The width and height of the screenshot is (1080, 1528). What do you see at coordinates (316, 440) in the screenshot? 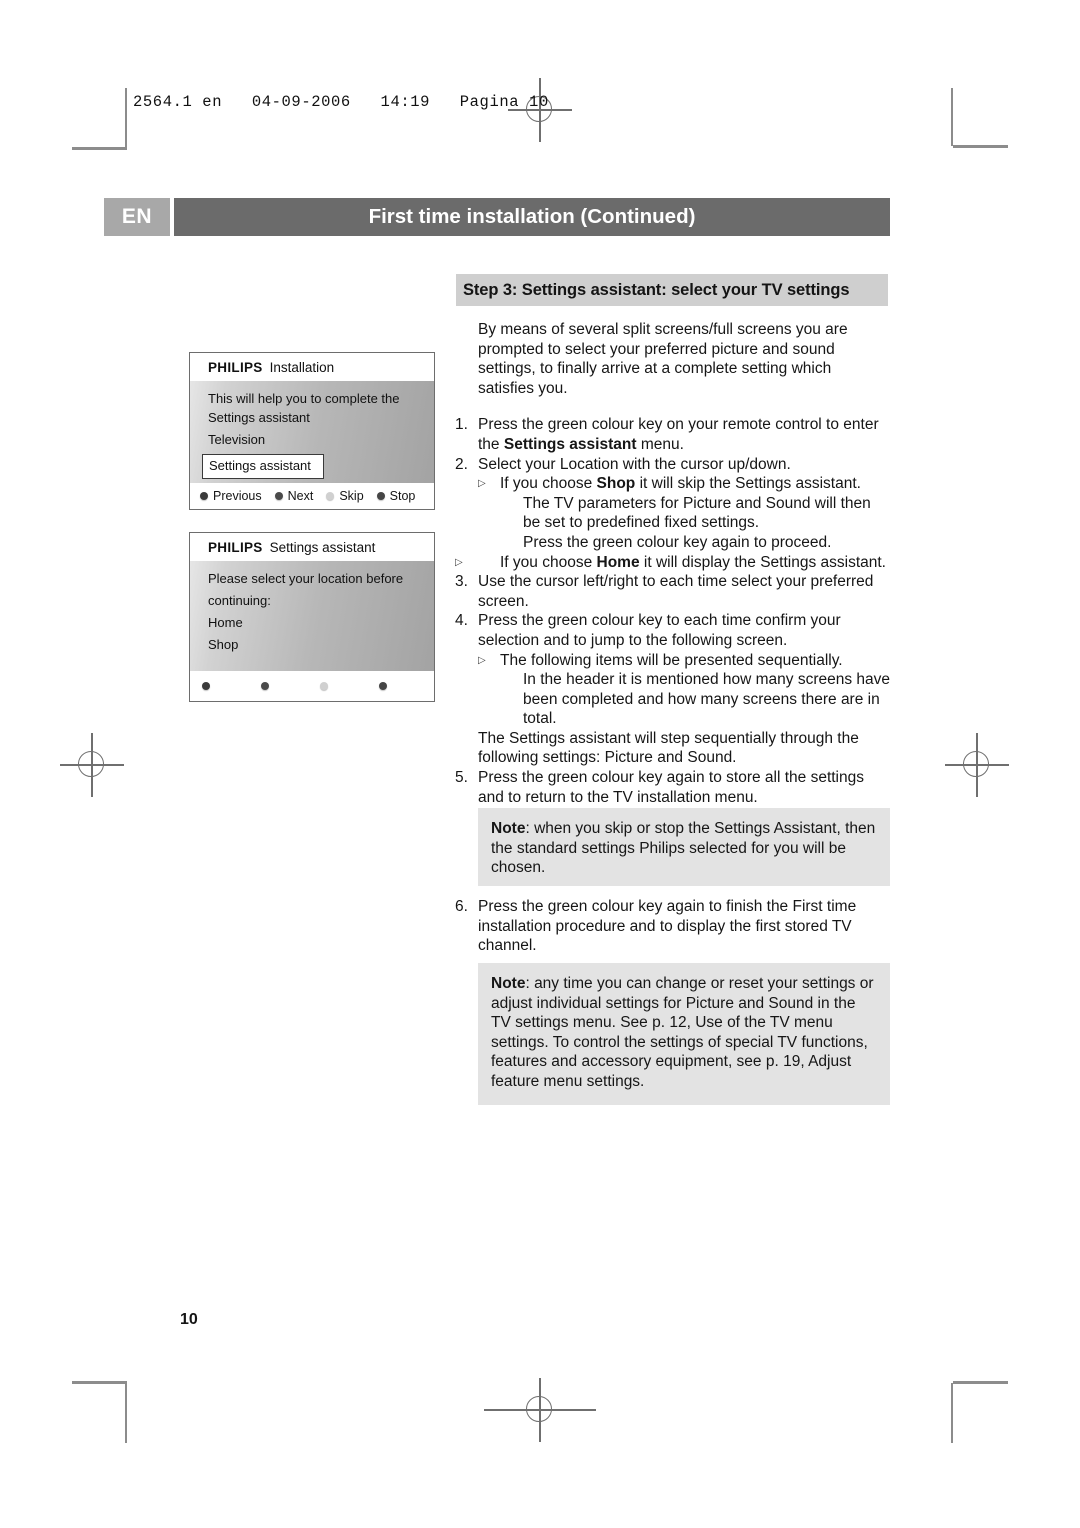
I see `tv-menu-item-television: Television` at bounding box center [316, 440].